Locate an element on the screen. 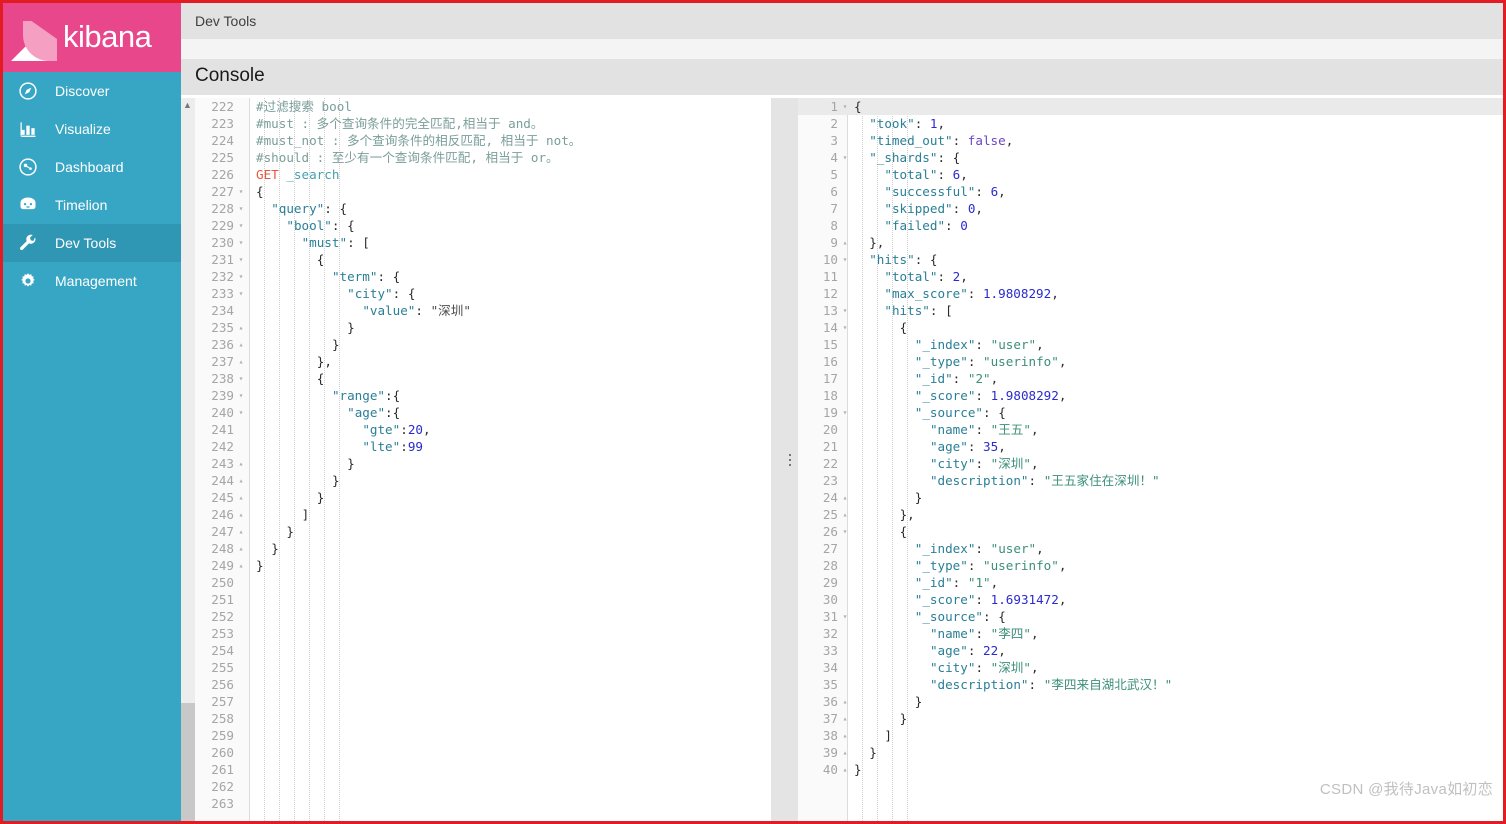  code-line: 19 ▾ "_source": { is located at coordinates (1150, 412).